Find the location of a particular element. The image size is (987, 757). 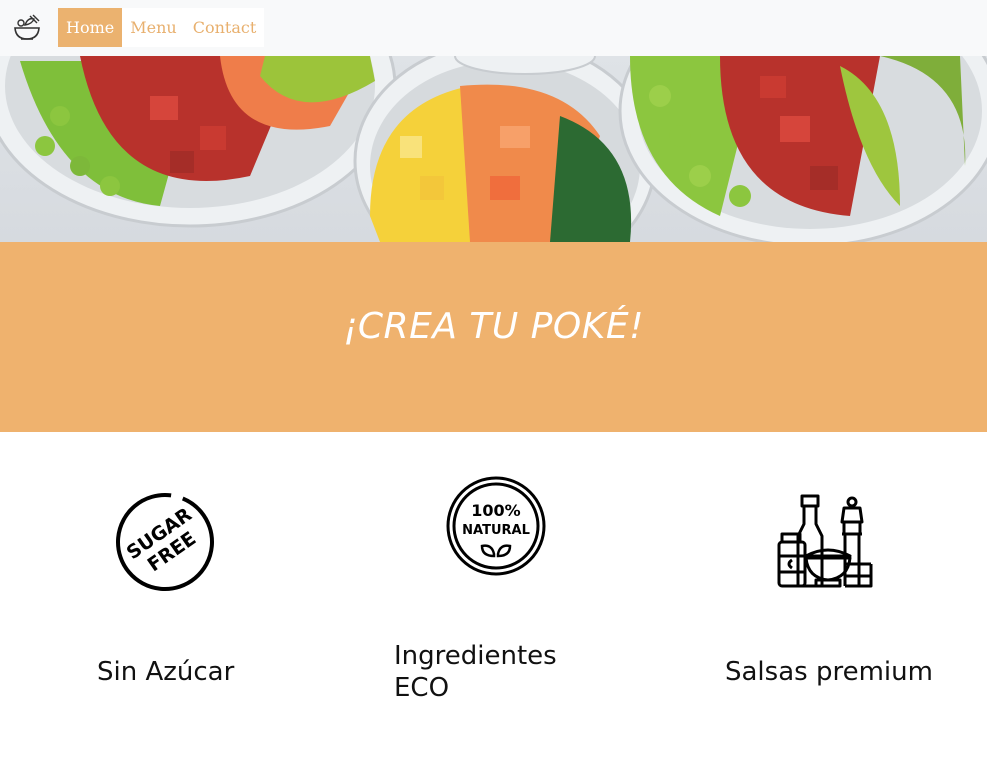

feature-label-ingredientes-eco: Ingredientes ECO is located at coordinates (475, 672).